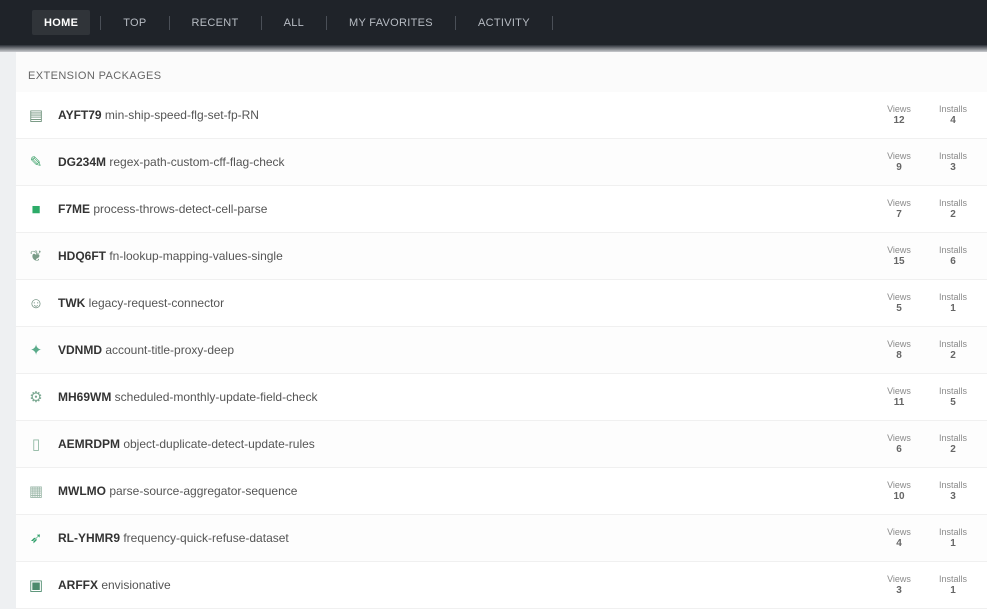  Describe the element at coordinates (80, 350) in the screenshot. I see `item-code: VDNMD` at that location.